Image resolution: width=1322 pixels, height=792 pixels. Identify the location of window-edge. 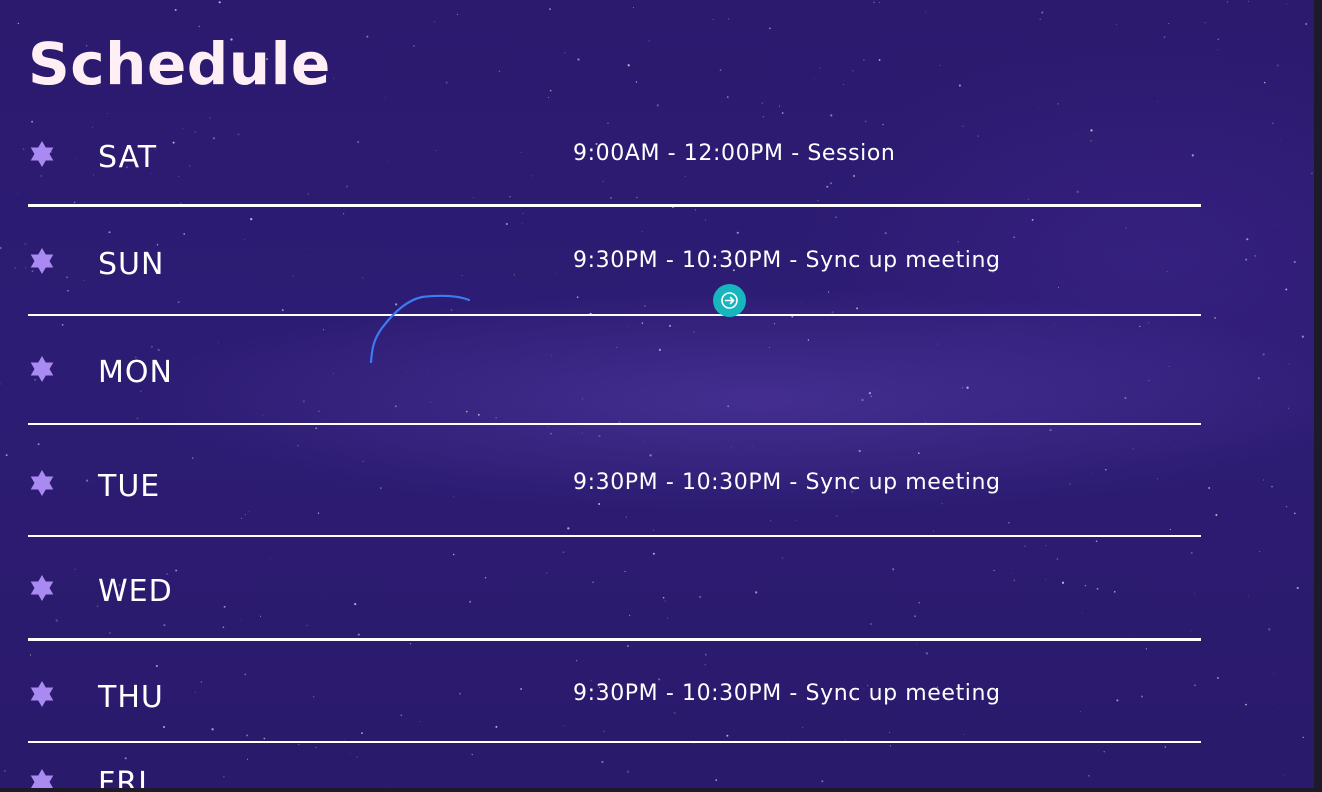
(1318, 396).